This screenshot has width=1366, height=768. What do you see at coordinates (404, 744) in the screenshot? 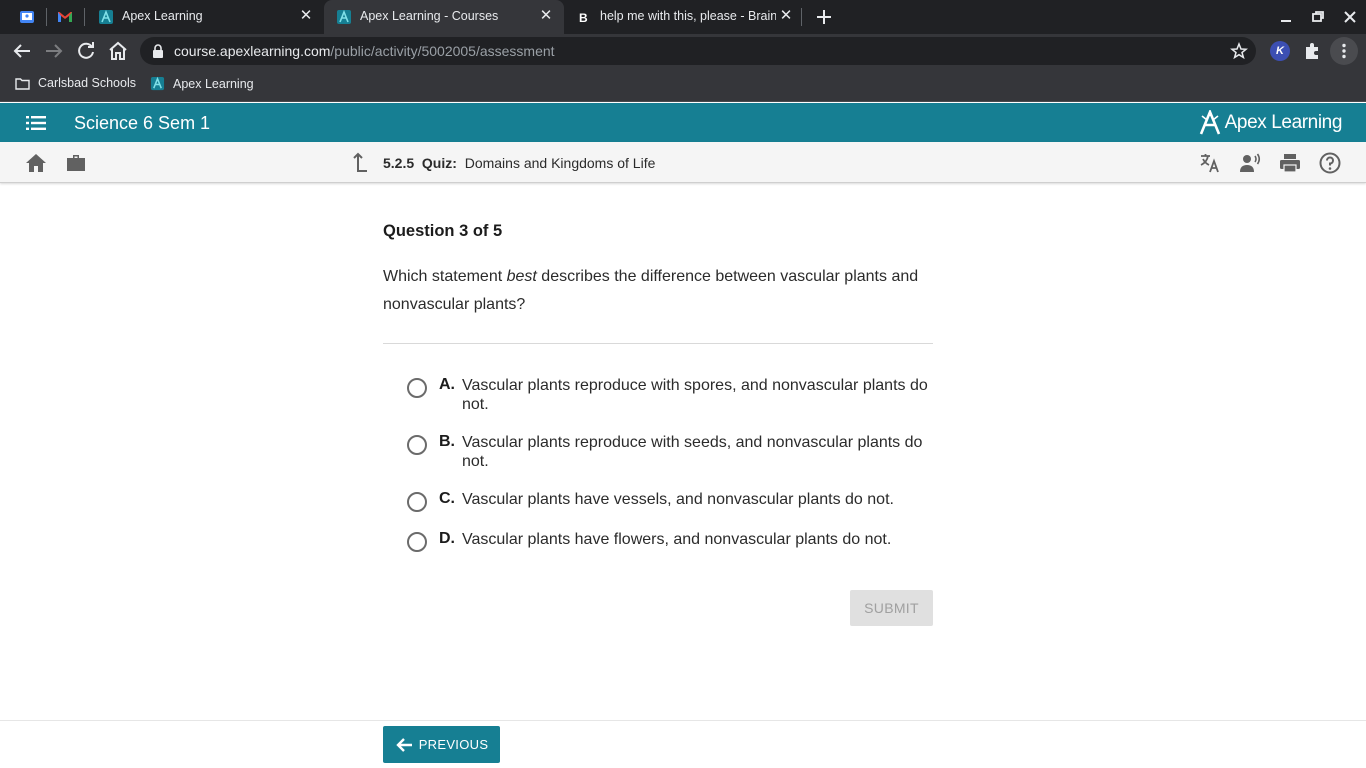
I see `arrow-left-icon` at bounding box center [404, 744].